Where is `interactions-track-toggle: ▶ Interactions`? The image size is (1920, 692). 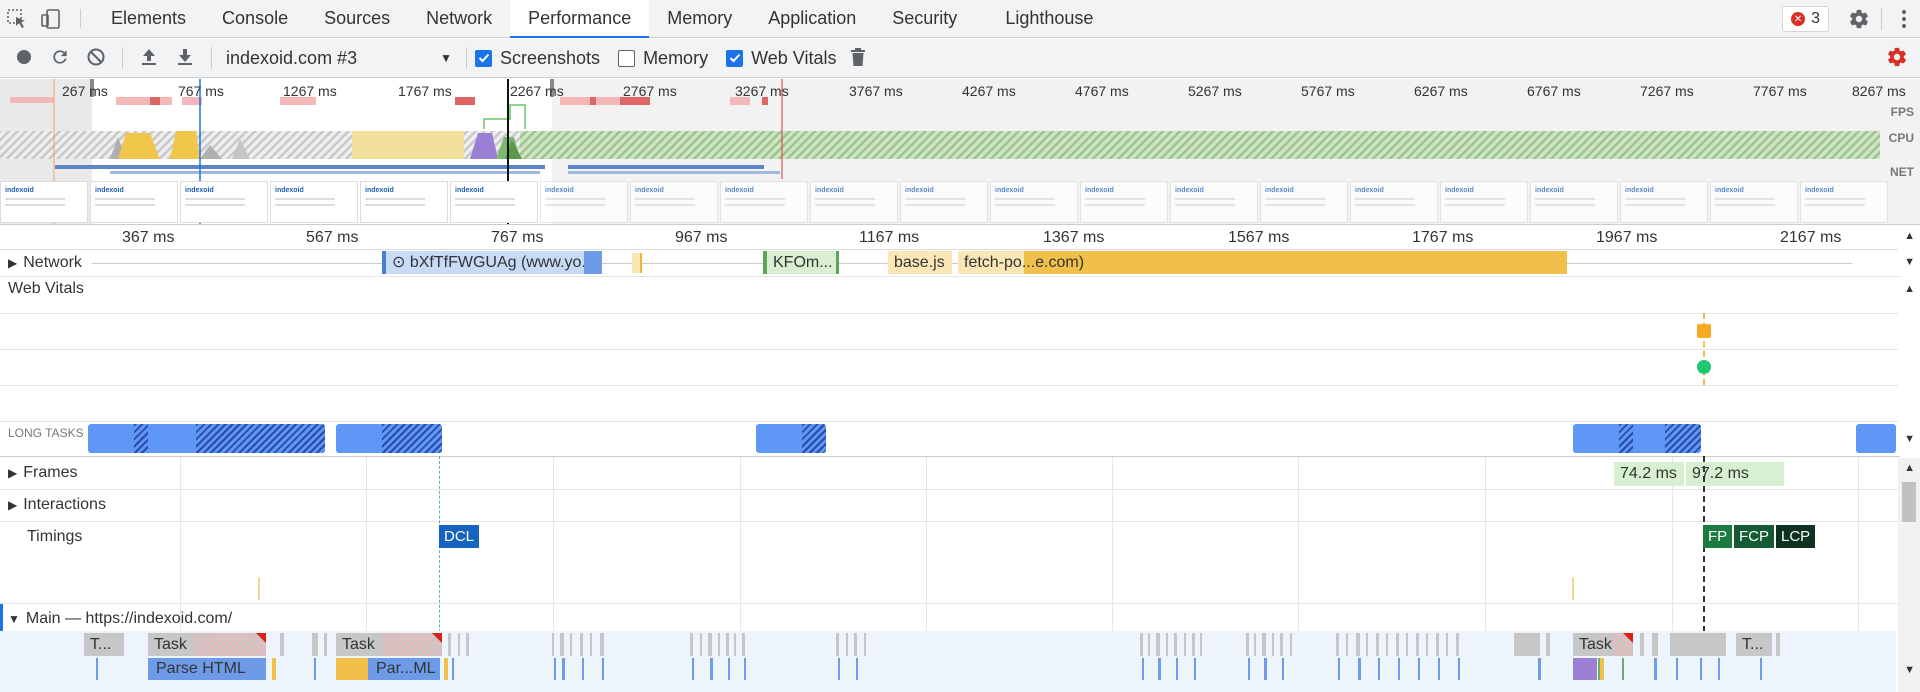 interactions-track-toggle: ▶ Interactions is located at coordinates (57, 505).